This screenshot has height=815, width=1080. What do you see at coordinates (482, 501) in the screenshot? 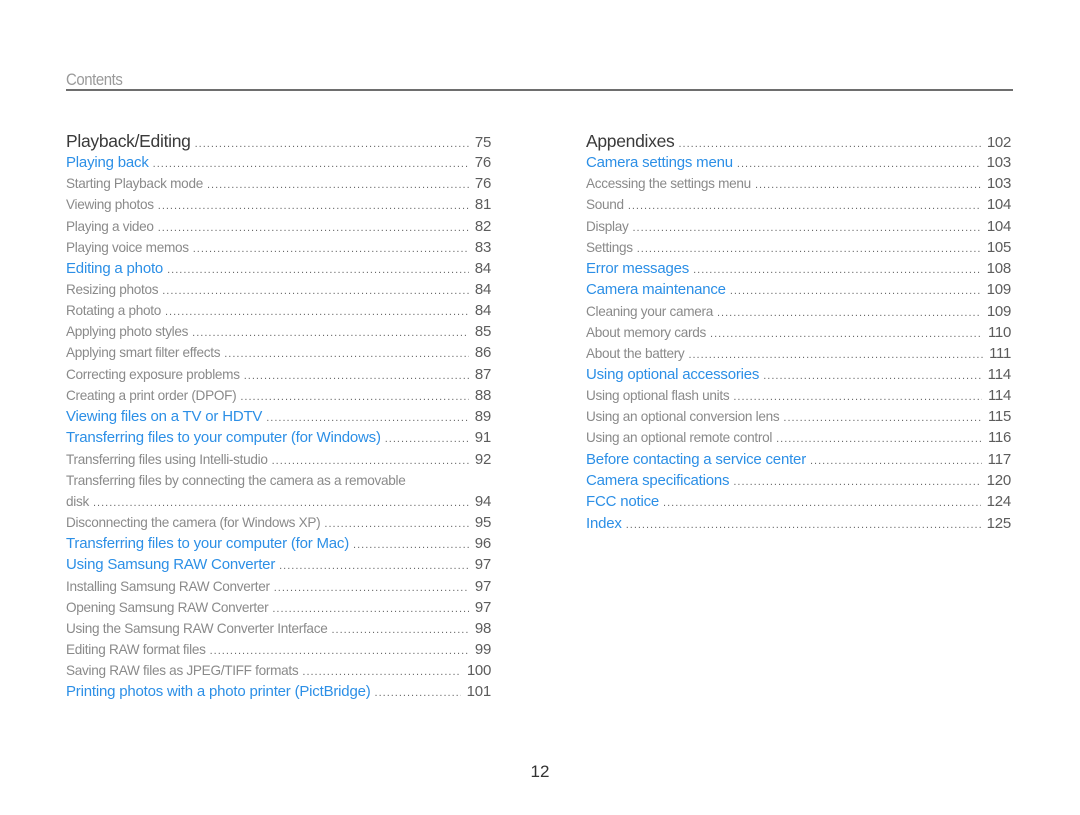
I see `toc-page-number: 94` at bounding box center [482, 501].